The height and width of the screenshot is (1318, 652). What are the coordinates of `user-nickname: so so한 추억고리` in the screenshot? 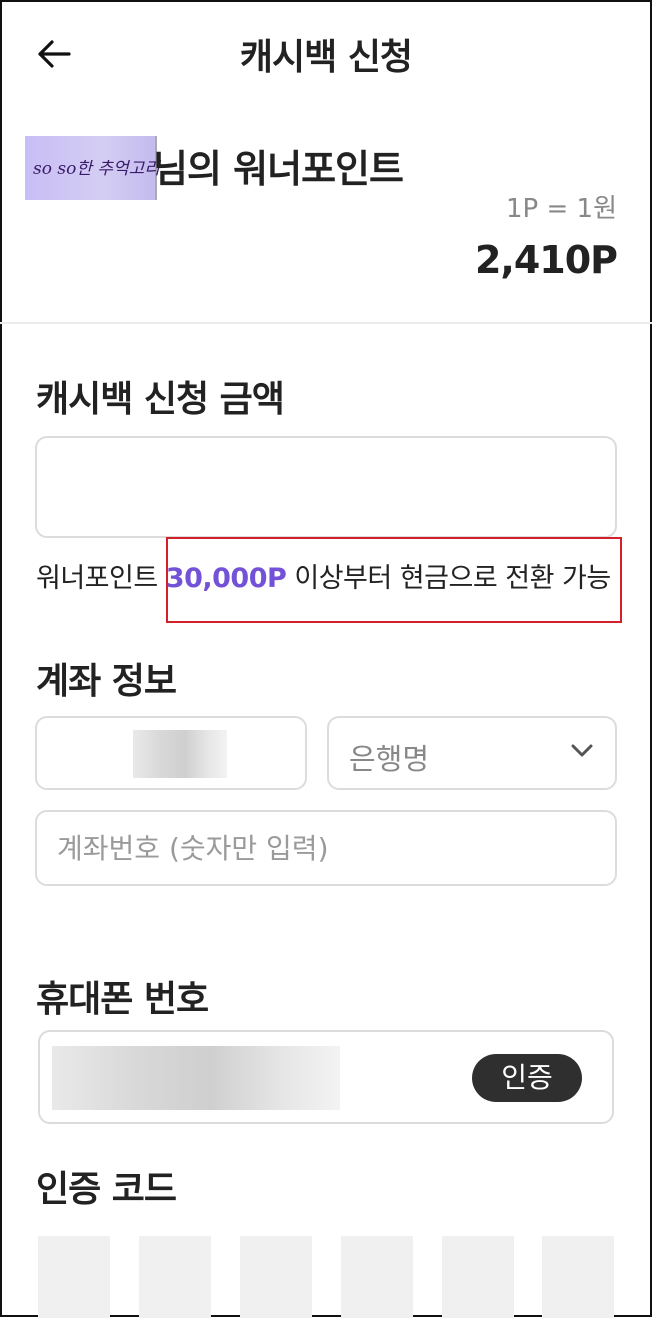 It's located at (96, 169).